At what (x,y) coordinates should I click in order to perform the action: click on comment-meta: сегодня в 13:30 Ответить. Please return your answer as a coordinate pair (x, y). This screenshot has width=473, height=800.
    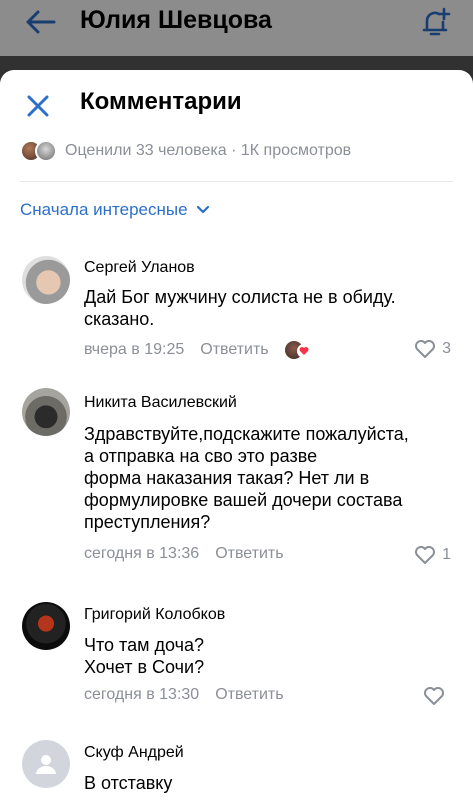
    Looking at the image, I should click on (184, 695).